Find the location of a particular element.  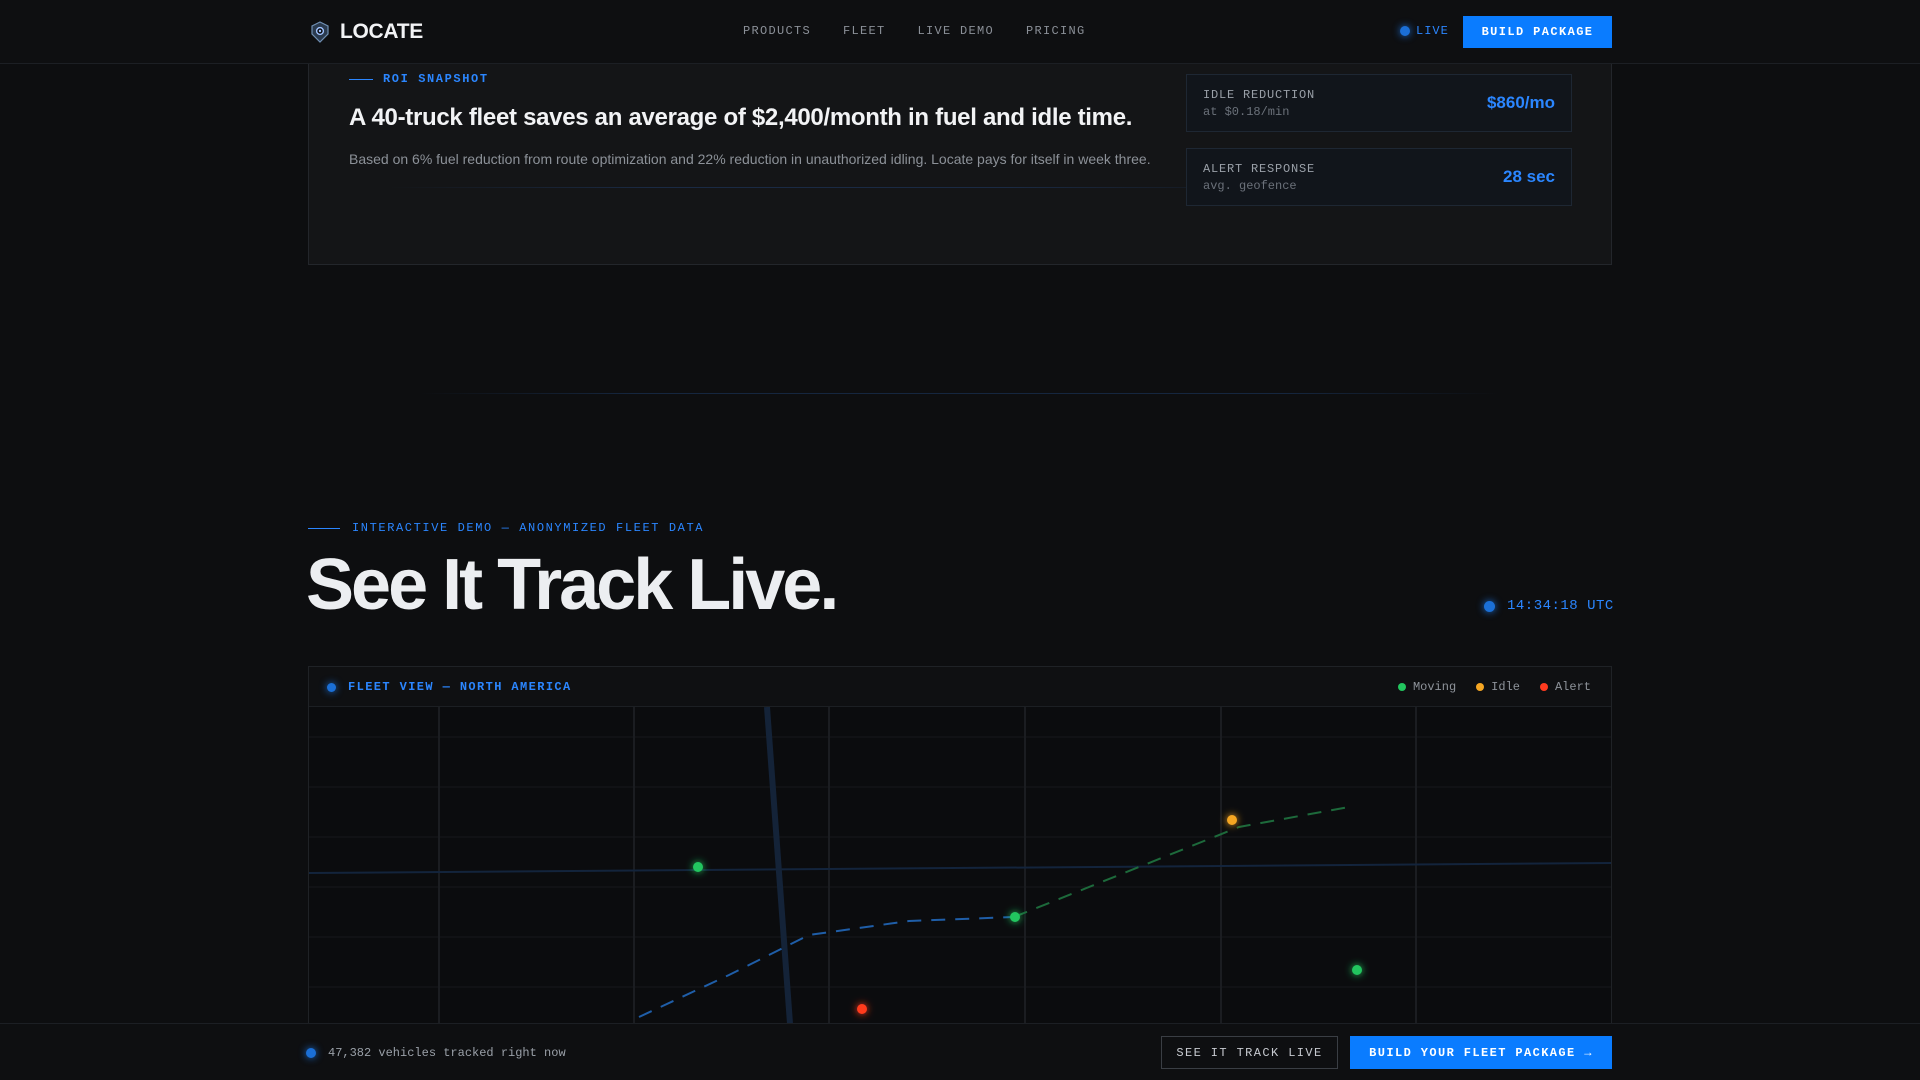

utc-clock: 14:34:18 UTC is located at coordinates (1549, 606).